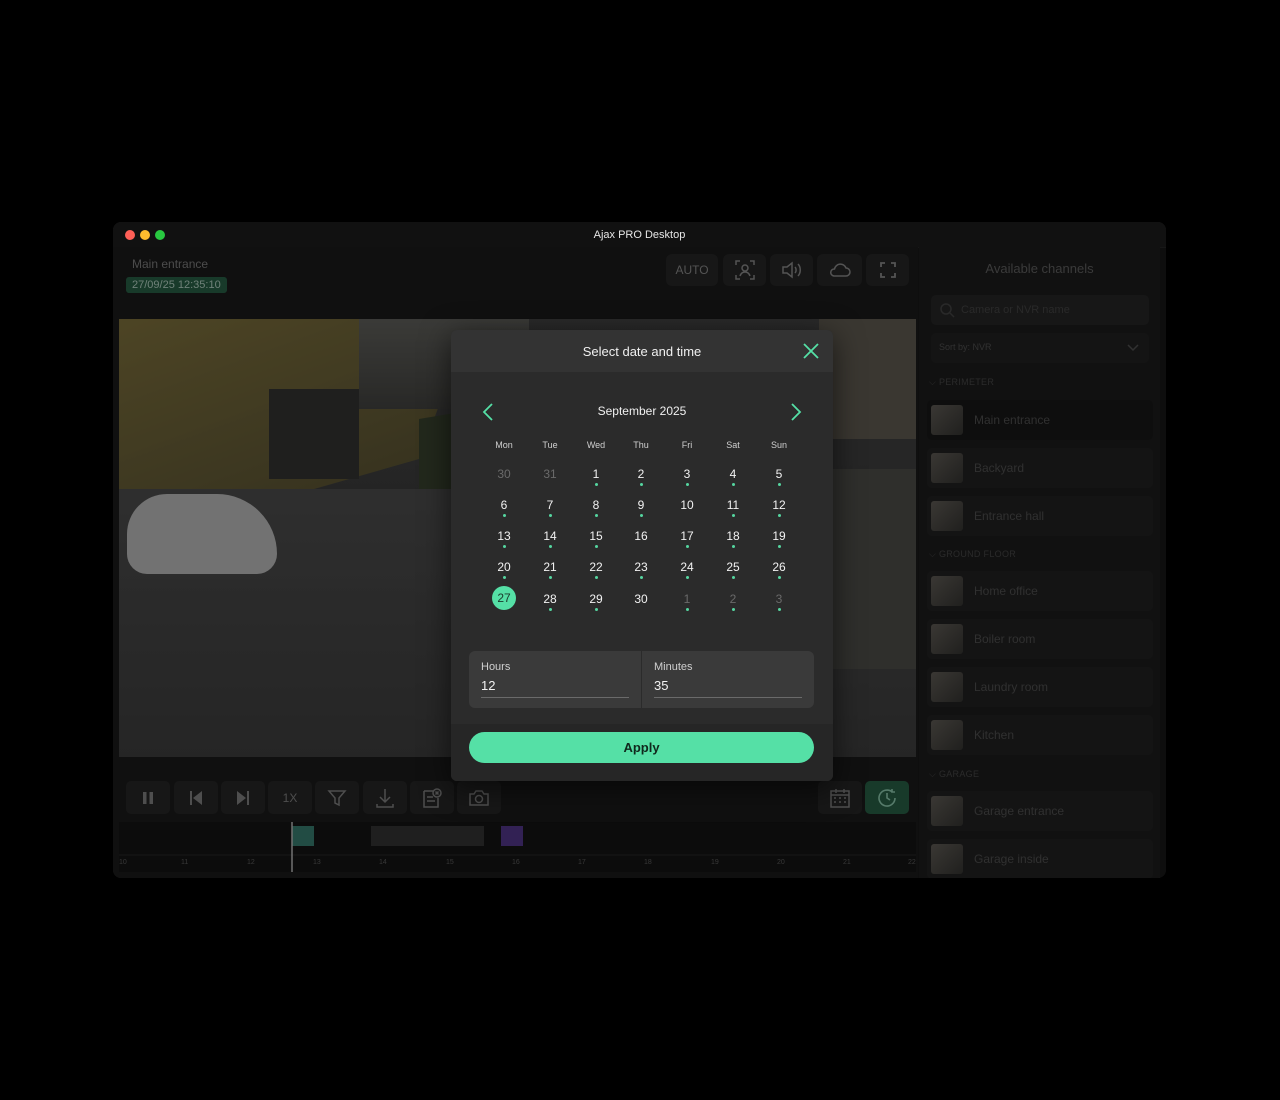 Image resolution: width=1280 pixels, height=1100 pixels. What do you see at coordinates (811, 351) in the screenshot?
I see `close-icon` at bounding box center [811, 351].